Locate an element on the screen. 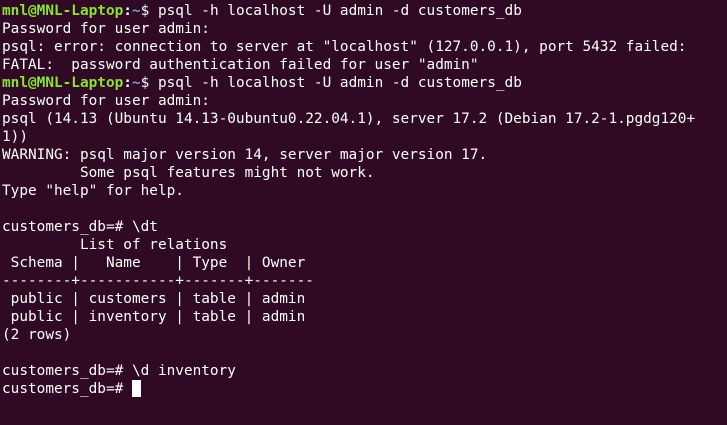  warning-line: Some psql features might not work. is located at coordinates (188, 173).